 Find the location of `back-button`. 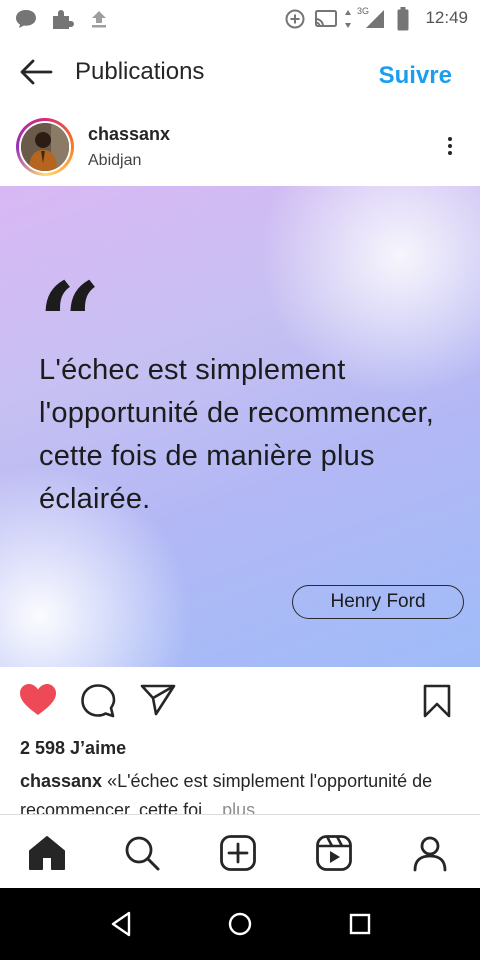

back-button is located at coordinates (36, 72).